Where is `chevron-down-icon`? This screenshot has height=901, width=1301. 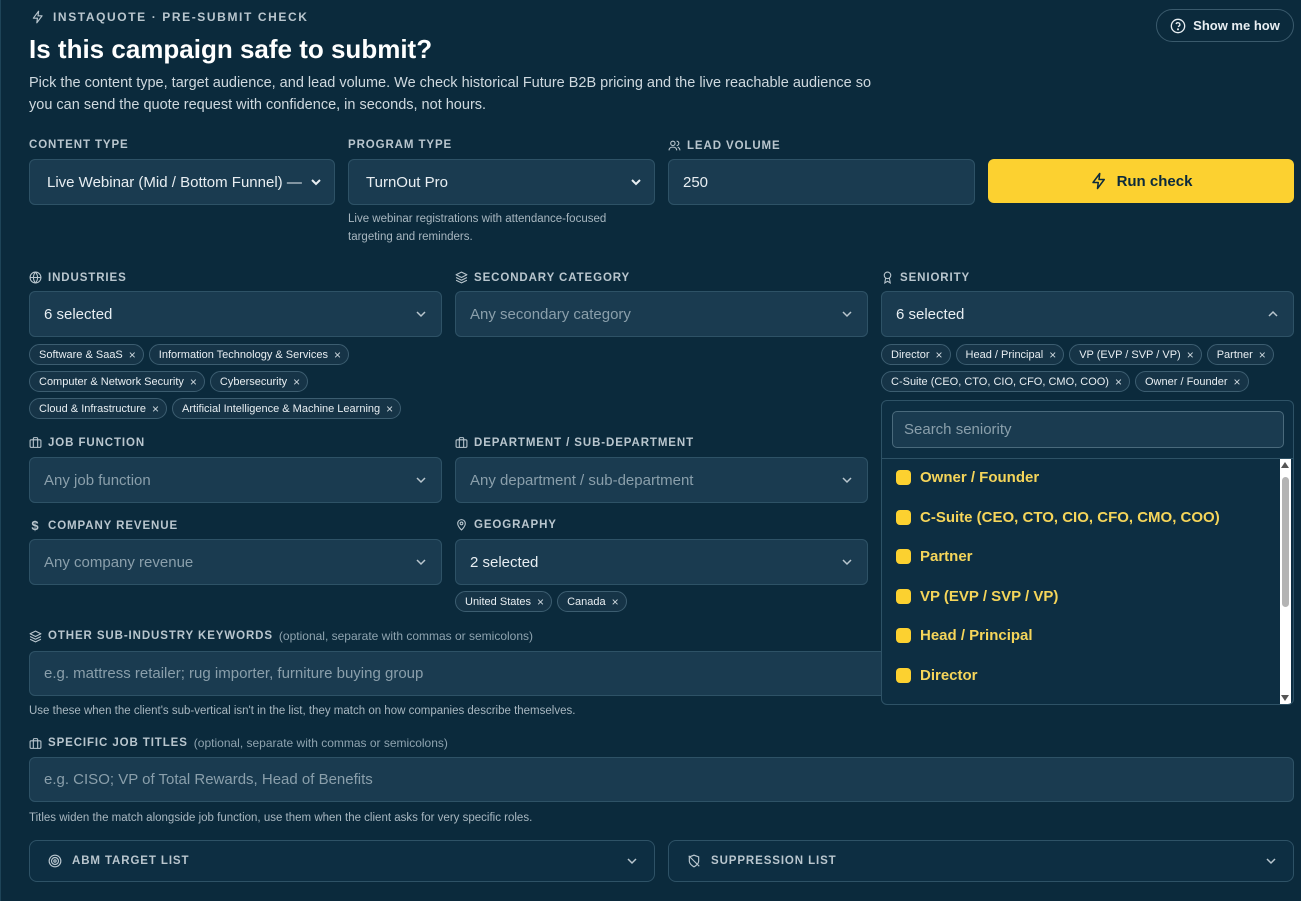
chevron-down-icon is located at coordinates (847, 480).